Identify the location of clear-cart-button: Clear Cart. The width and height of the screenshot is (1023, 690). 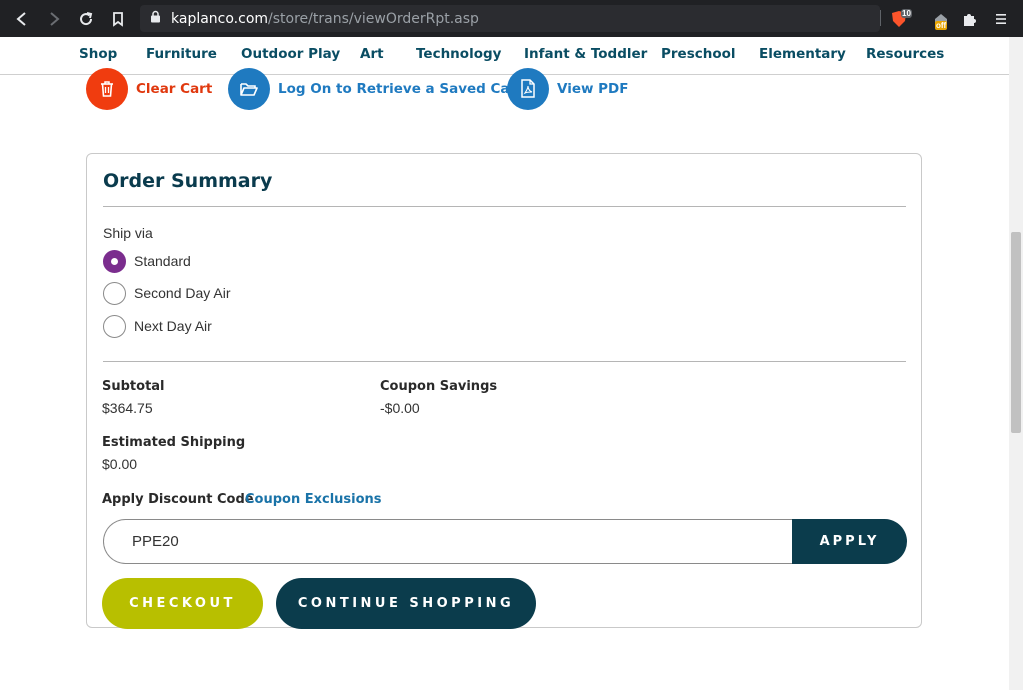
(149, 88).